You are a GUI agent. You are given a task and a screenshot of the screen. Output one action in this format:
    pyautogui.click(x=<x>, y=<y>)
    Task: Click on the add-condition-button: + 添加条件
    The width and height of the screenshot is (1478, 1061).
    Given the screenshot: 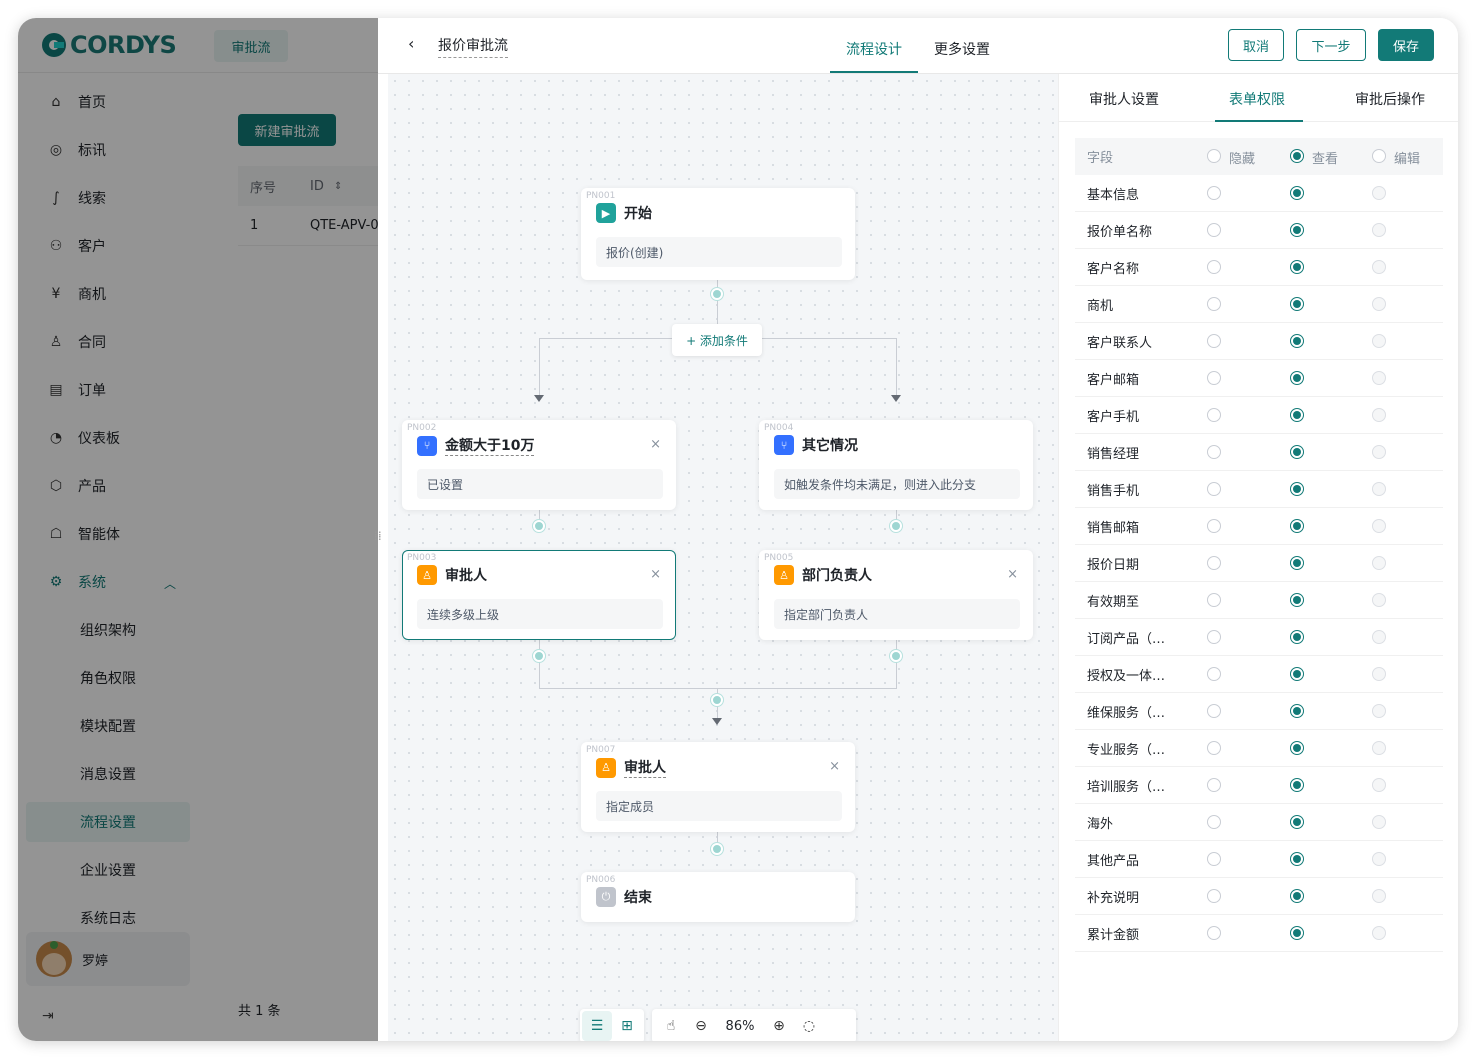 What is the action you would take?
    pyautogui.click(x=717, y=340)
    